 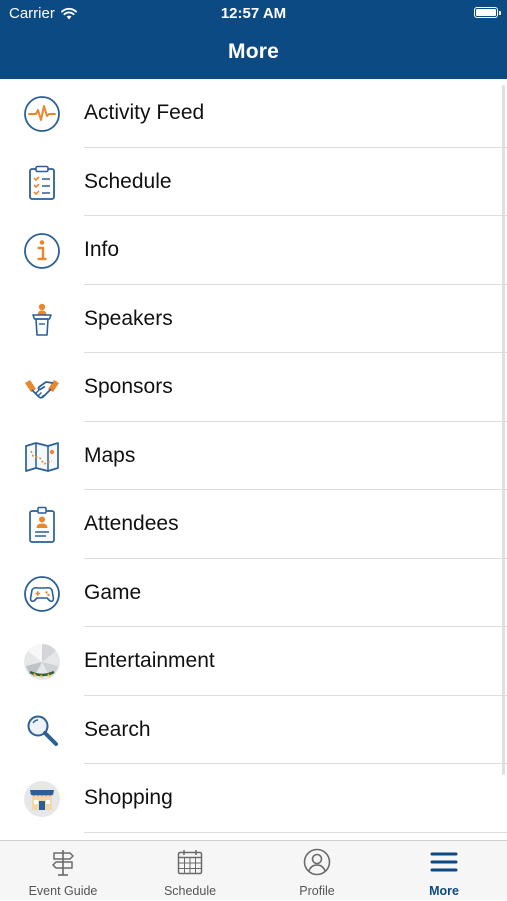 What do you see at coordinates (487, 12) in the screenshot?
I see `battery-icon` at bounding box center [487, 12].